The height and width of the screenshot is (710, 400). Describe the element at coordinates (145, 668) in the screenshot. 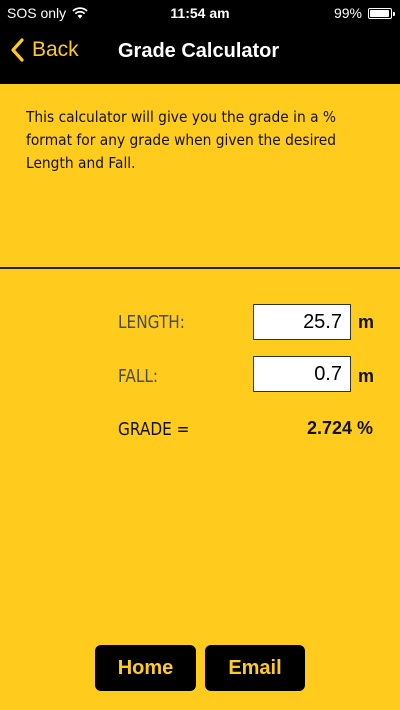

I see `home-button: Home` at that location.